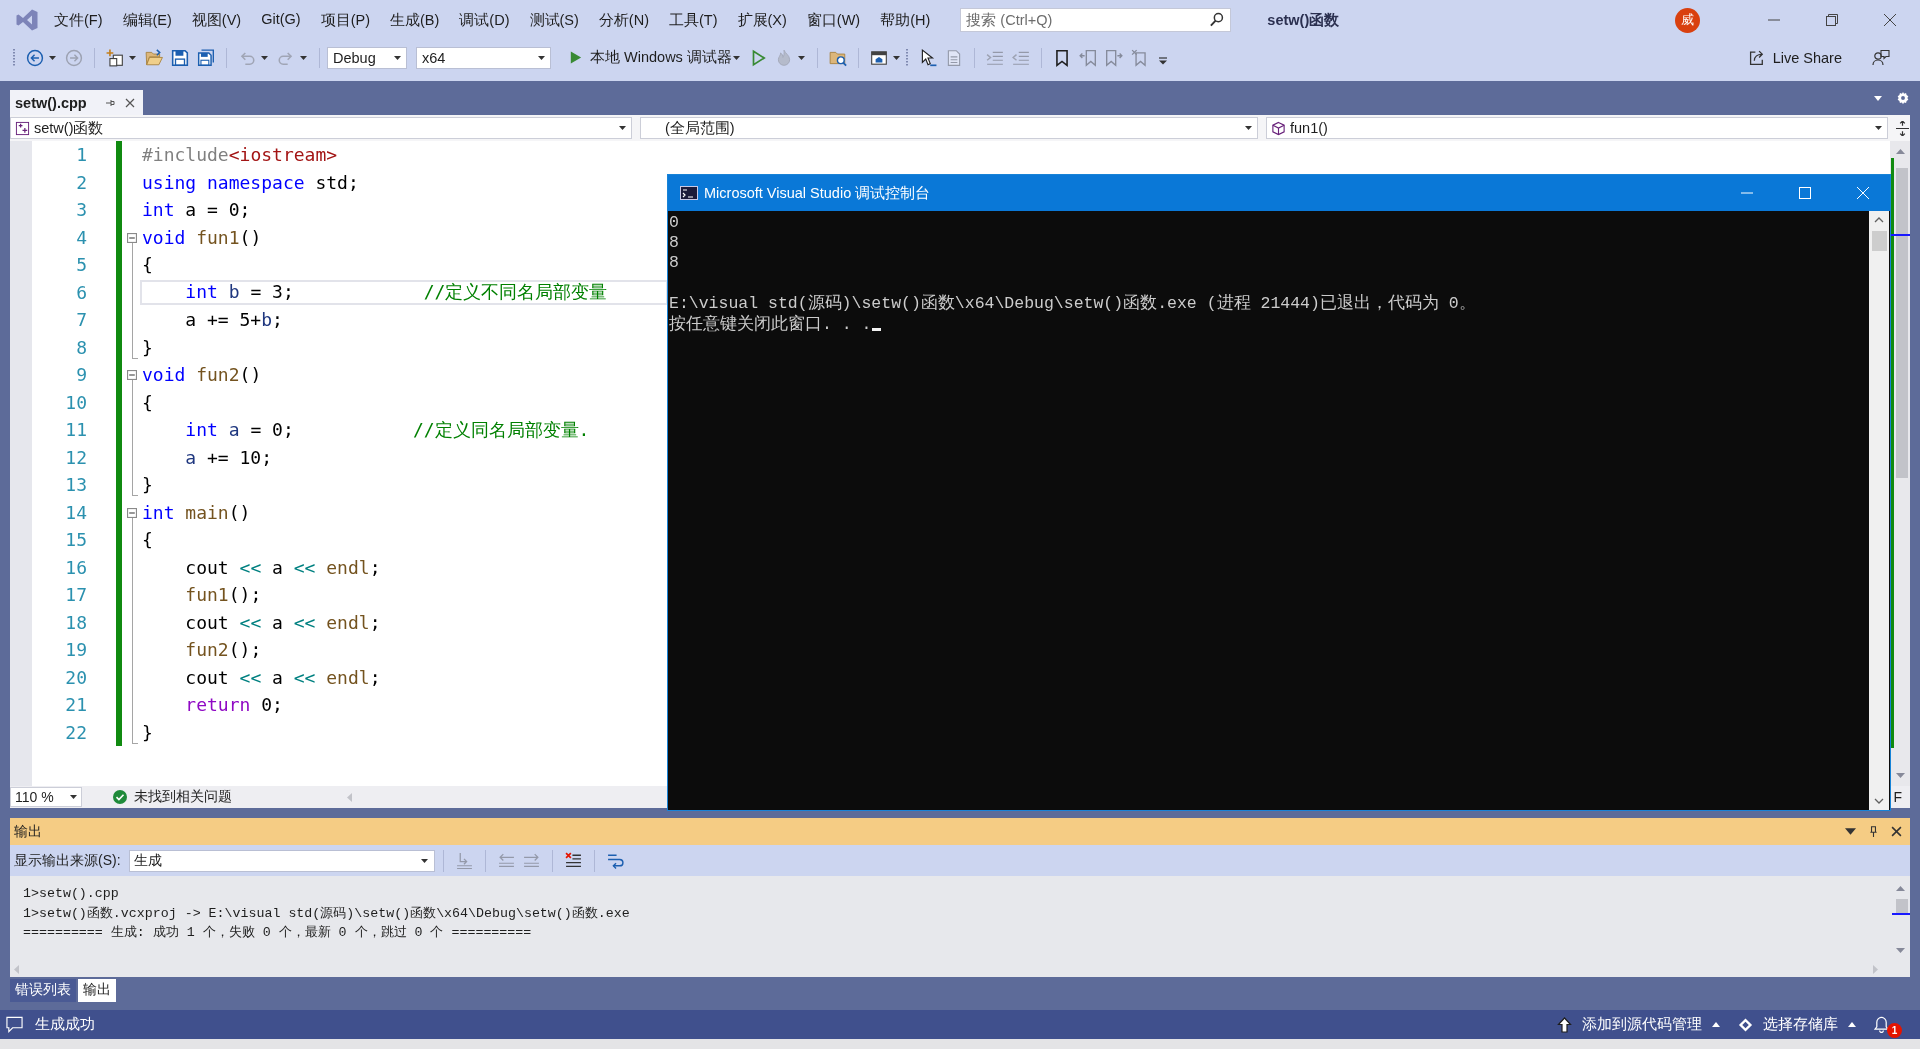 This screenshot has width=1920, height=1049. Describe the element at coordinates (228, 457) in the screenshot. I see `code-line: a += 10;` at that location.